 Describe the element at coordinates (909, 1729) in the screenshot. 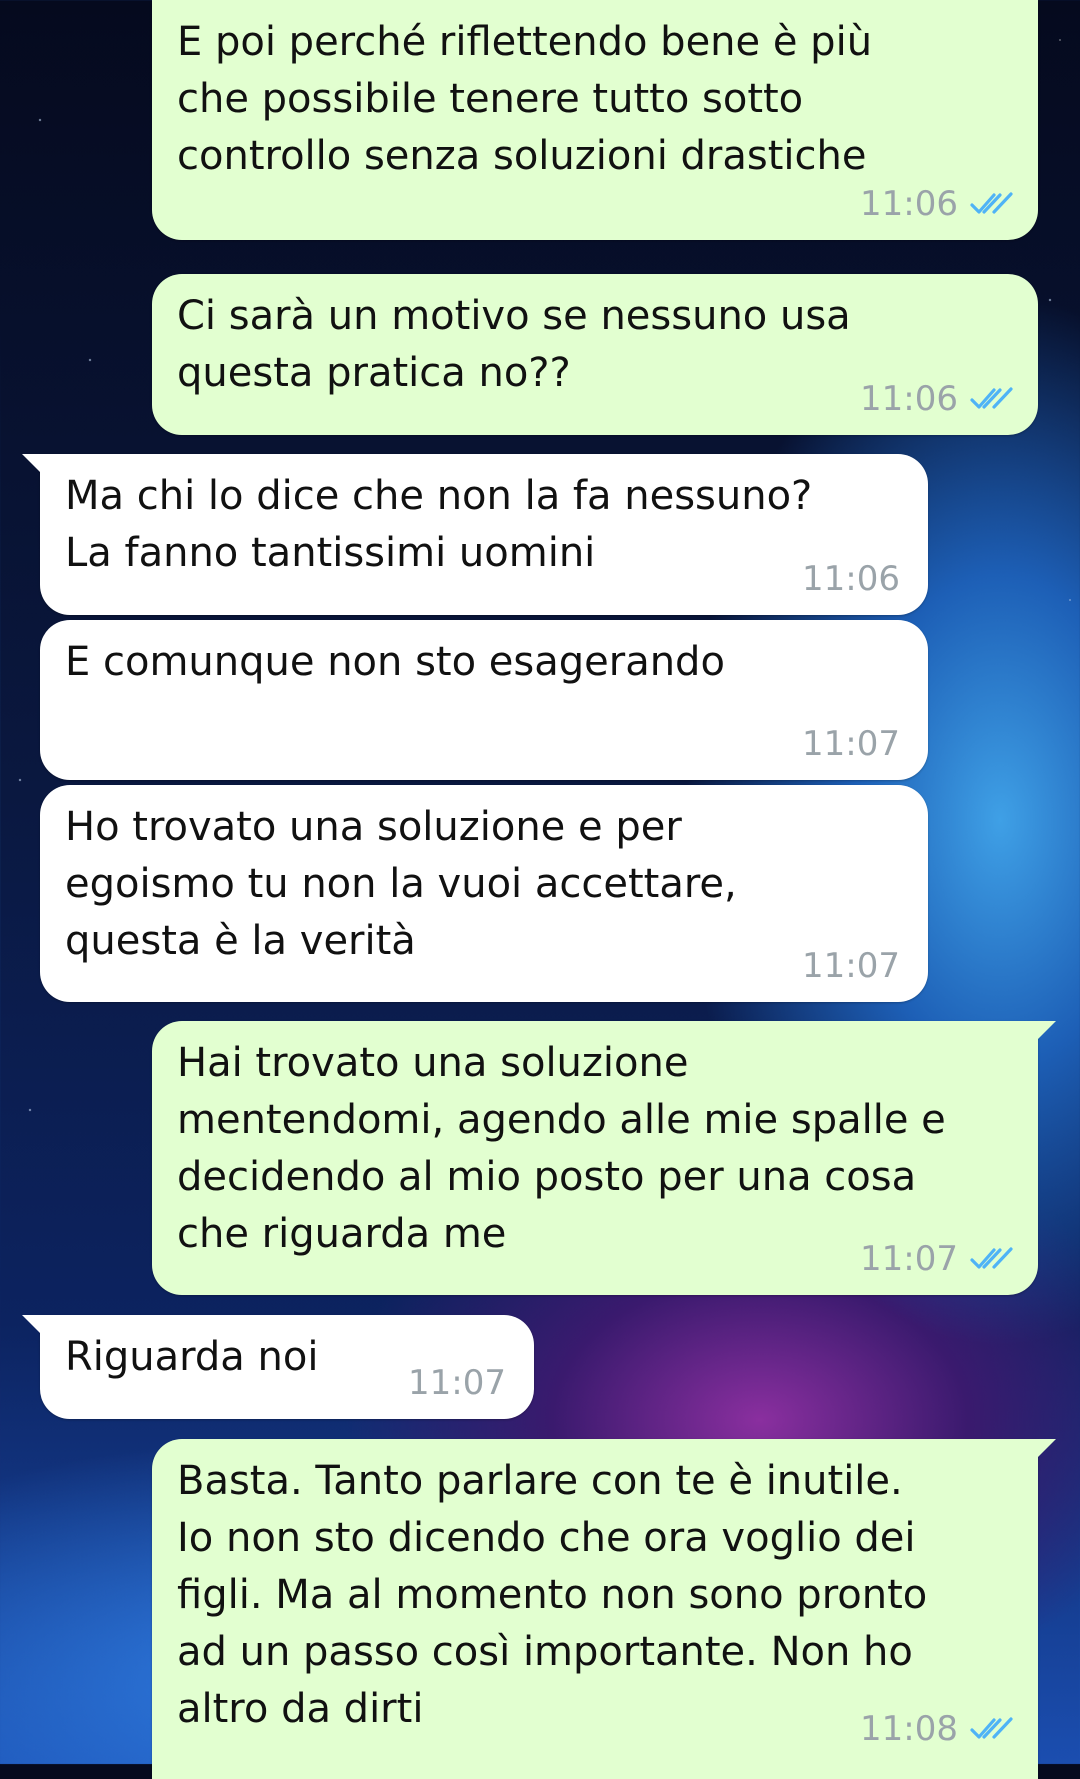

I see `message-time: 11:08` at that location.